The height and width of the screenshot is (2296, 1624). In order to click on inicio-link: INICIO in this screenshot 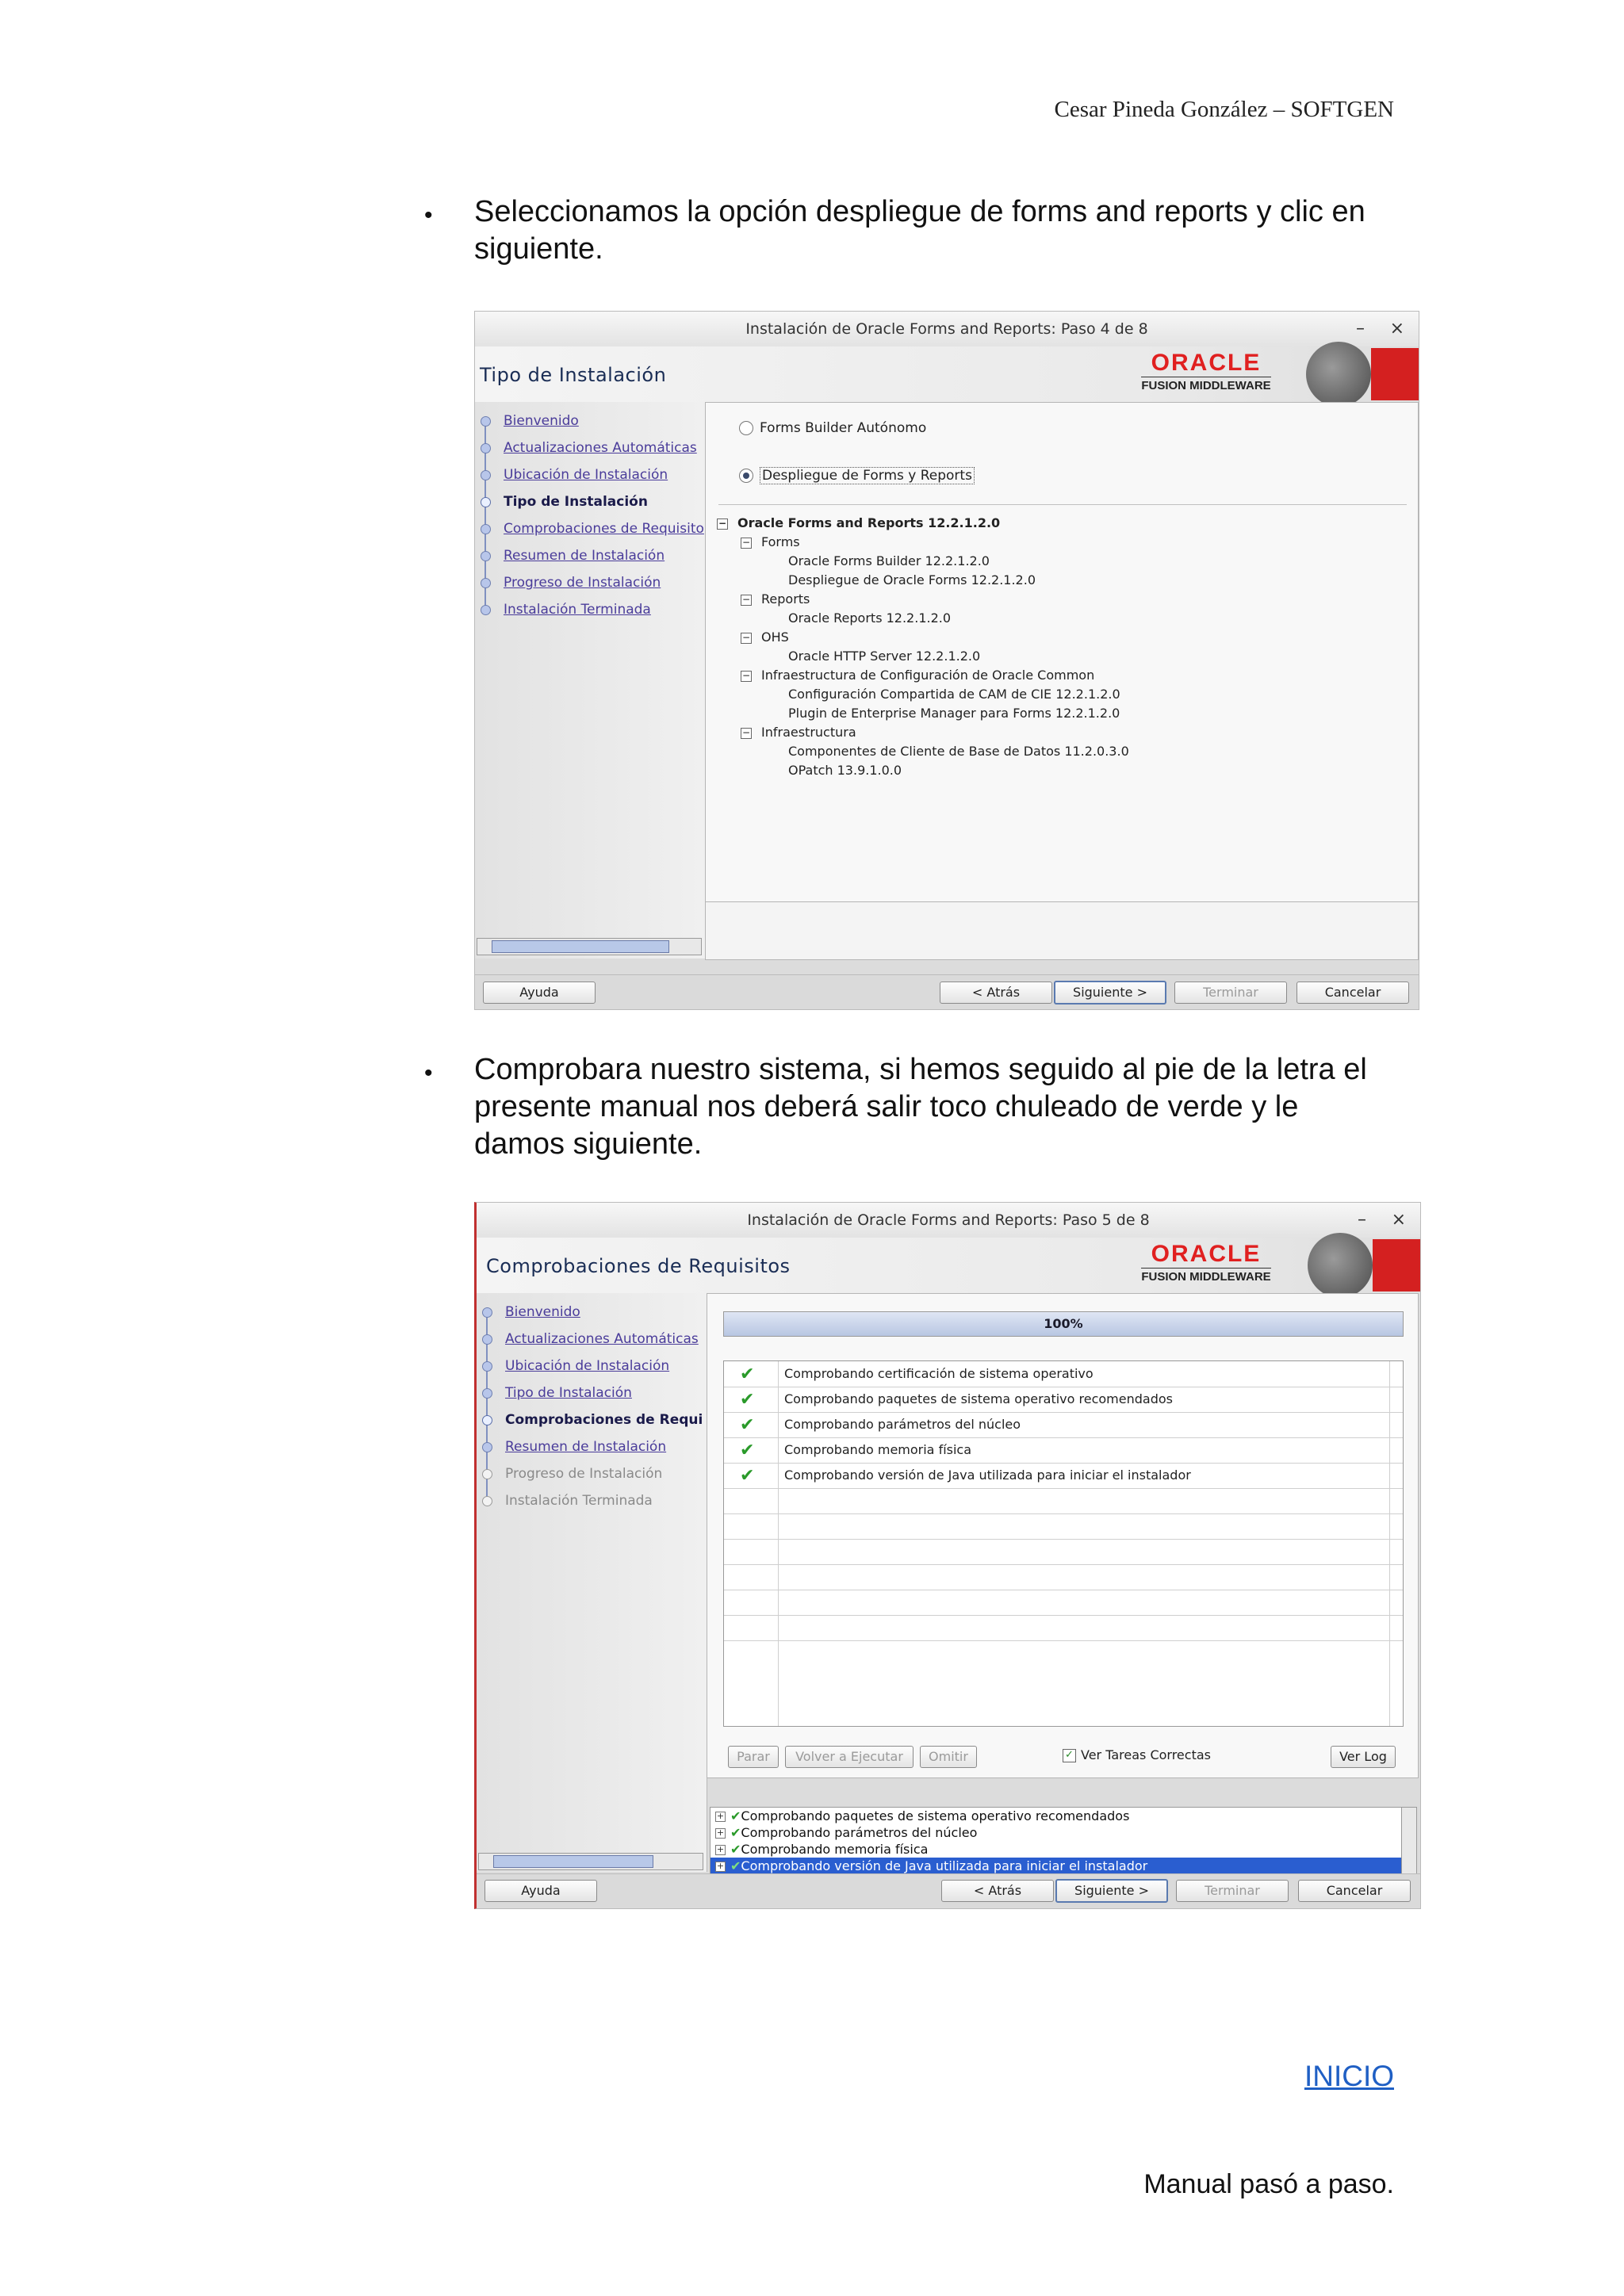, I will do `click(1291, 2076)`.